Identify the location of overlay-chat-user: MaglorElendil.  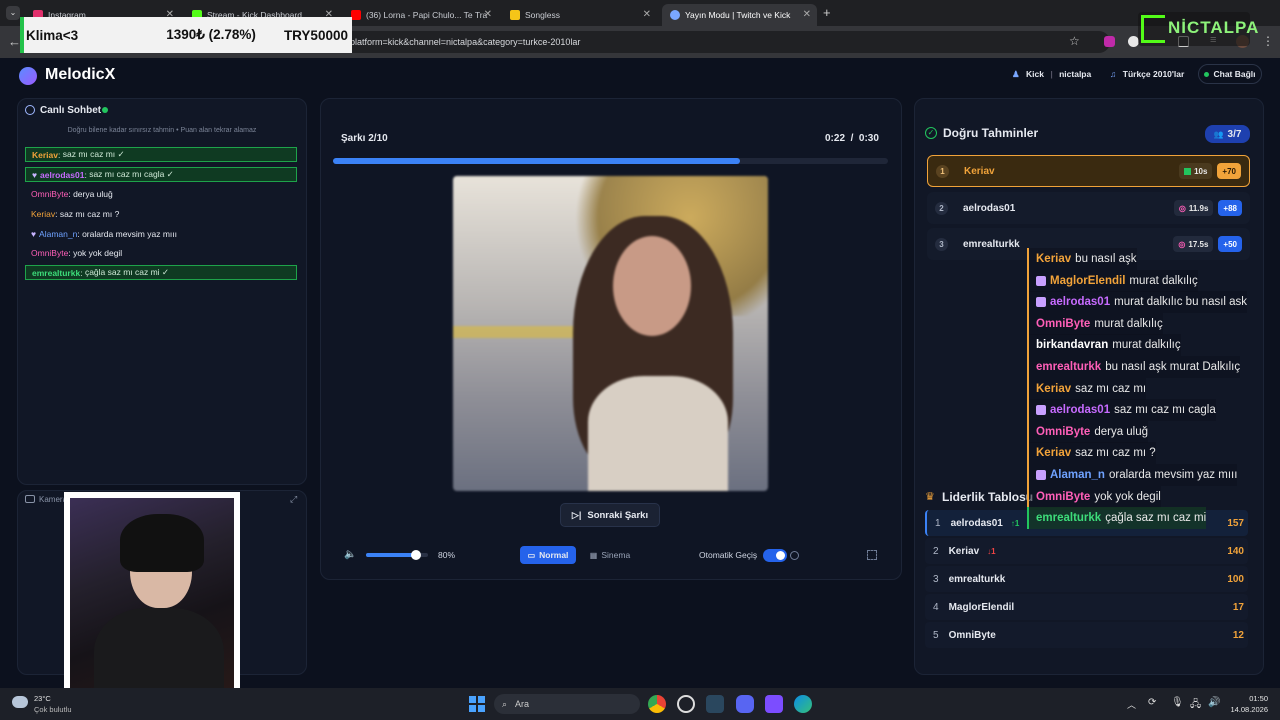
(1088, 280).